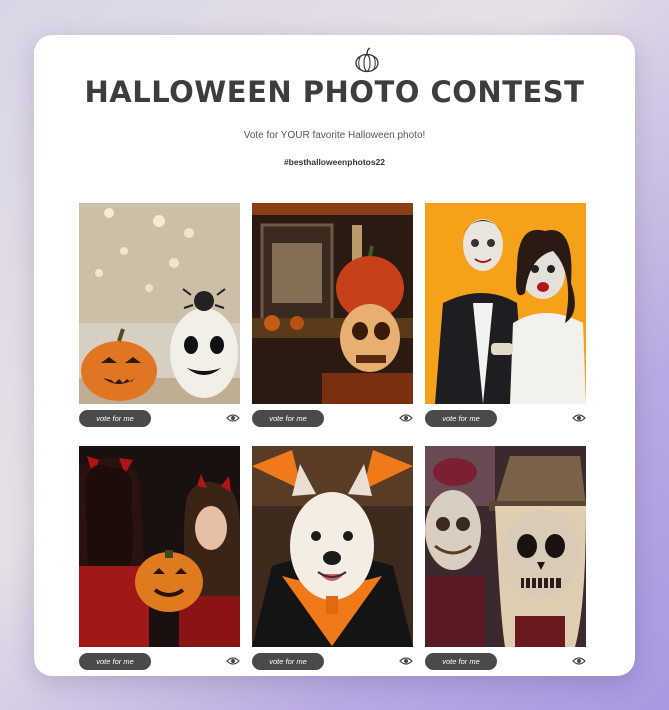 Image resolution: width=669 pixels, height=710 pixels. Describe the element at coordinates (334, 135) in the screenshot. I see `page-subtitle: Vote for YOUR favorite Halloween photo!` at that location.